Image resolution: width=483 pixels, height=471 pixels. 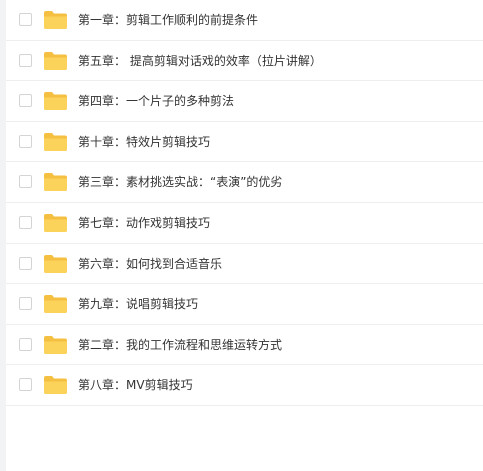 I want to click on list-item: 第二章：我的工作流程和思维运转方式, so click(x=244, y=345).